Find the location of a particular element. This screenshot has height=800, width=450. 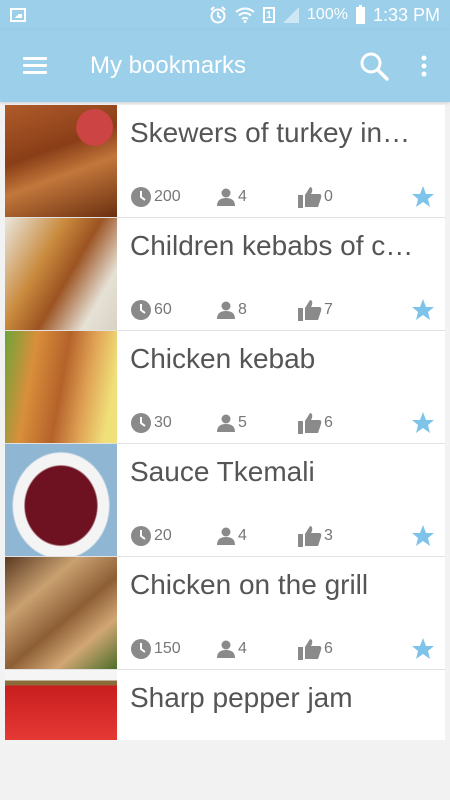

wifi-icon is located at coordinates (245, 15).